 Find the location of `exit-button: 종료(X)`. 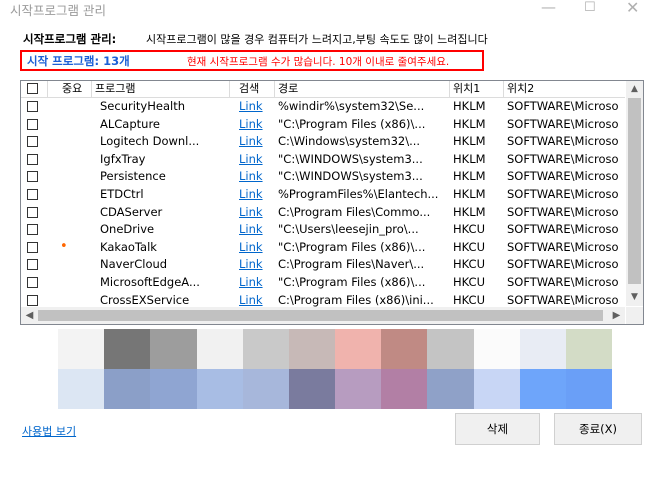

exit-button: 종료(X) is located at coordinates (598, 429).